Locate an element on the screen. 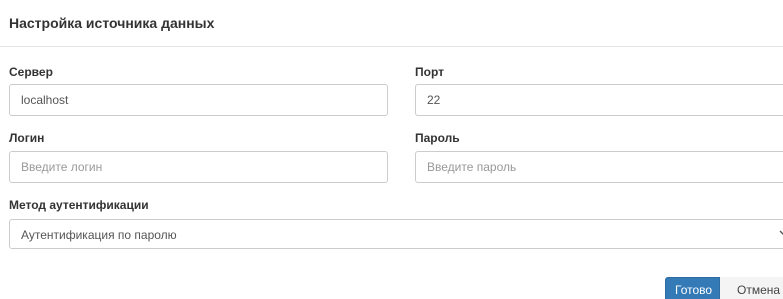  login-input is located at coordinates (198, 167).